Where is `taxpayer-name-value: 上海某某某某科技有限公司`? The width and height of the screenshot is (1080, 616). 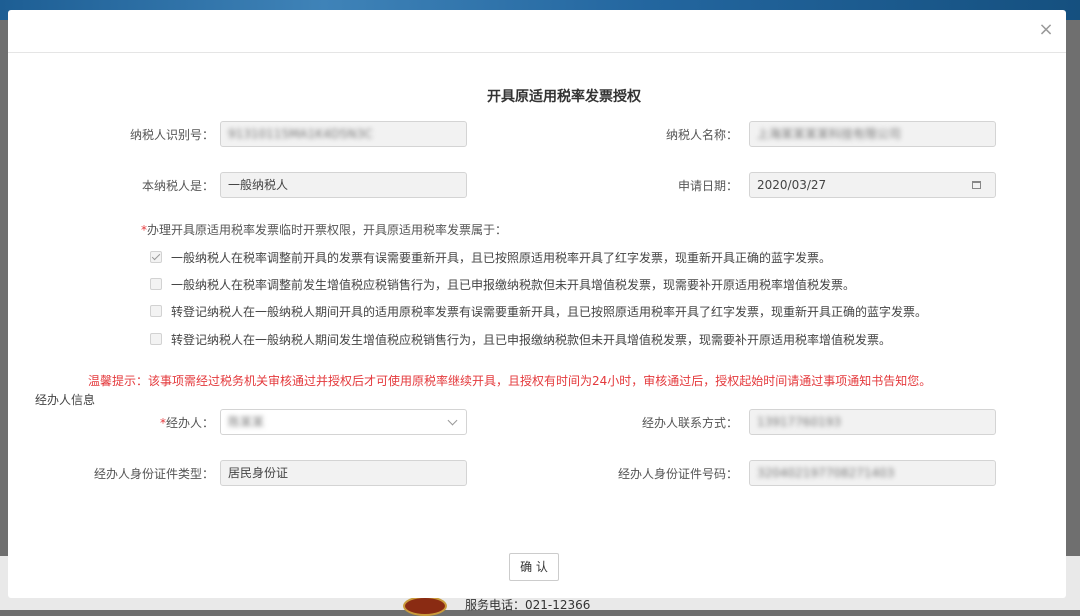
taxpayer-name-value: 上海某某某某科技有限公司 is located at coordinates (829, 134).